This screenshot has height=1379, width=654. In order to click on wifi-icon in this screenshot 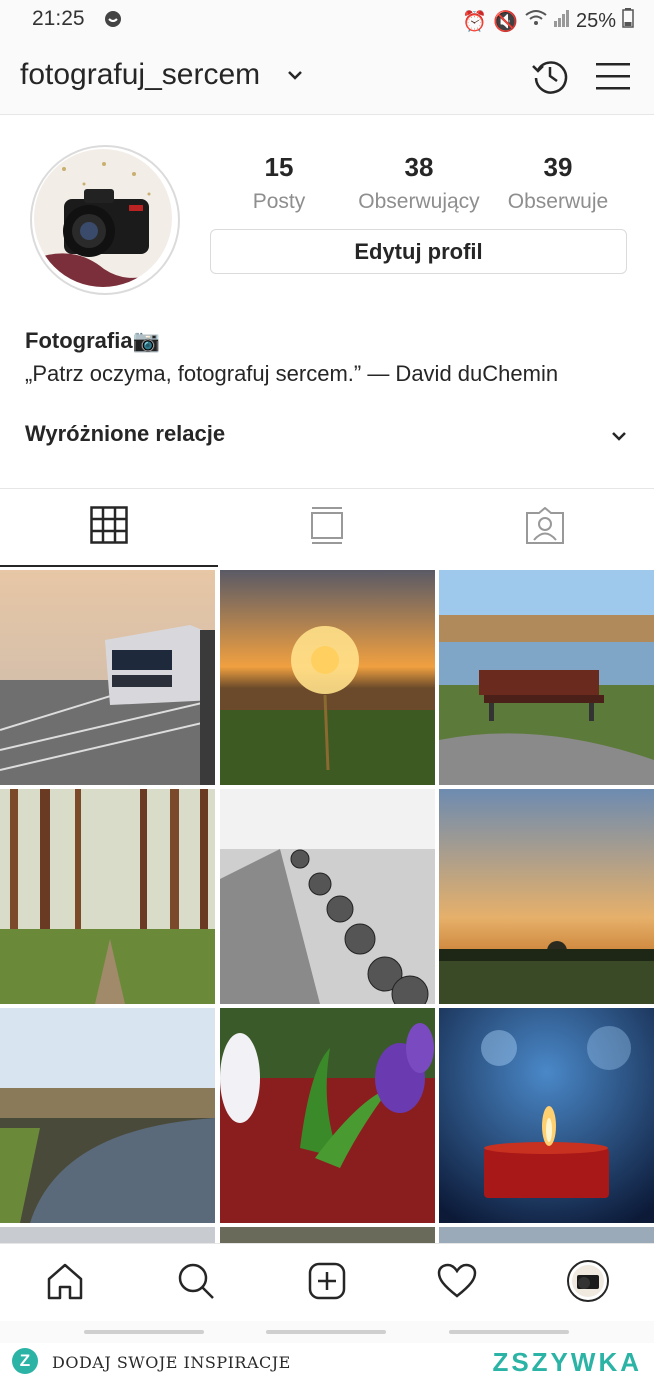, I will do `click(536, 21)`.